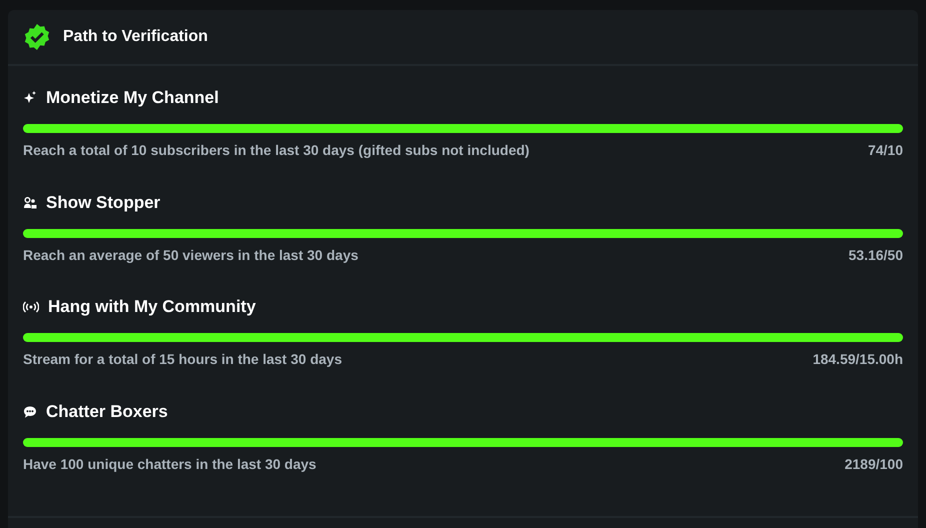  Describe the element at coordinates (152, 307) in the screenshot. I see `goal-title: Hang with My Community` at that location.